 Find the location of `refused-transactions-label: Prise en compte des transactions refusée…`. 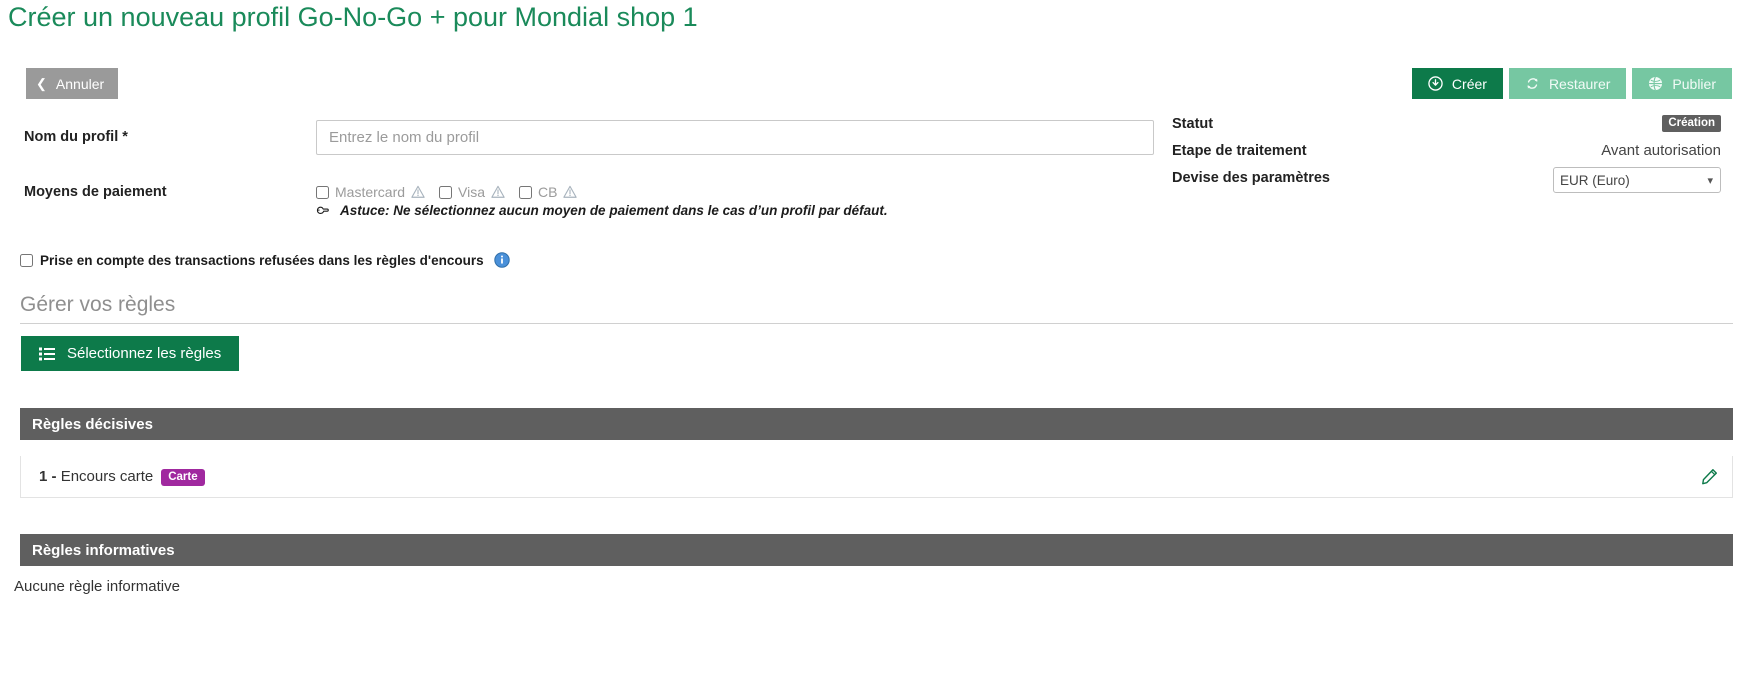

refused-transactions-label: Prise en compte des transactions refusée… is located at coordinates (262, 260).